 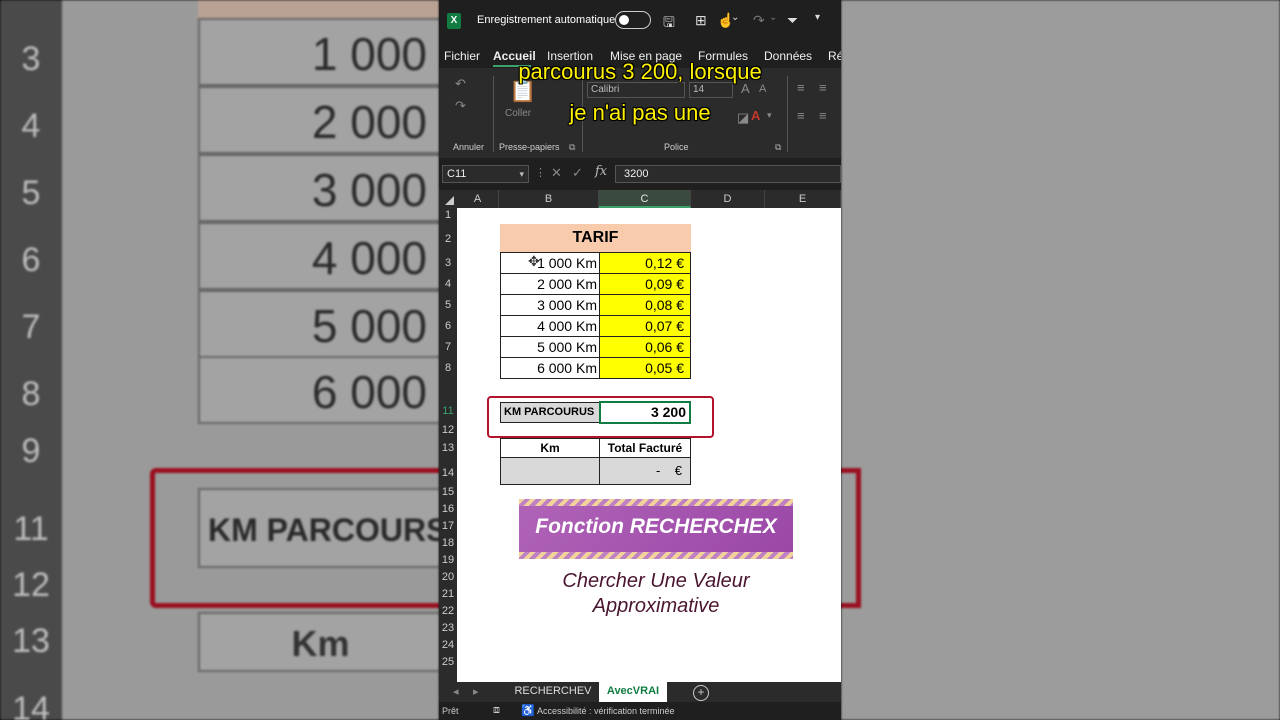 What do you see at coordinates (656, 526) in the screenshot?
I see `banner-title: Fonction RECHERCHEX` at bounding box center [656, 526].